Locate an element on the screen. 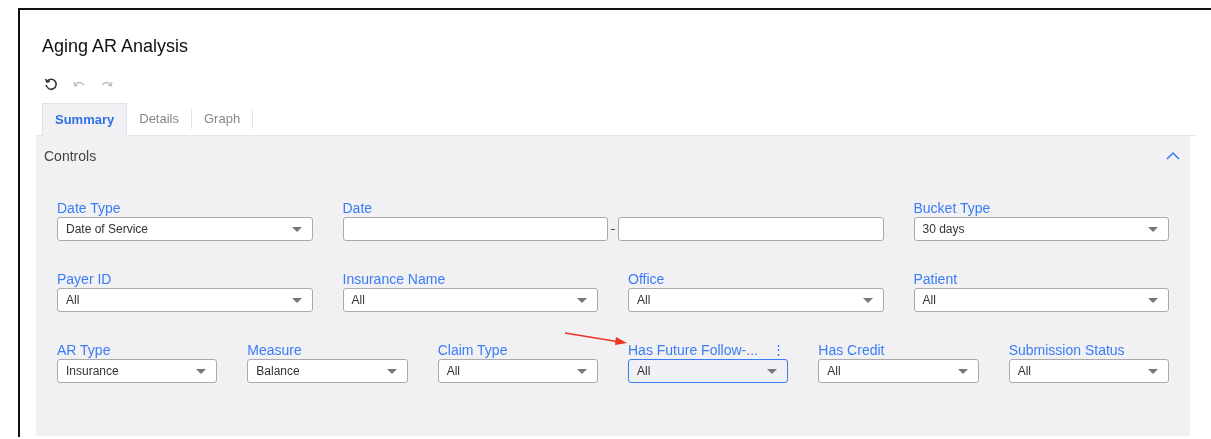 The height and width of the screenshot is (439, 1211). field-label: Payer ID is located at coordinates (84, 278).